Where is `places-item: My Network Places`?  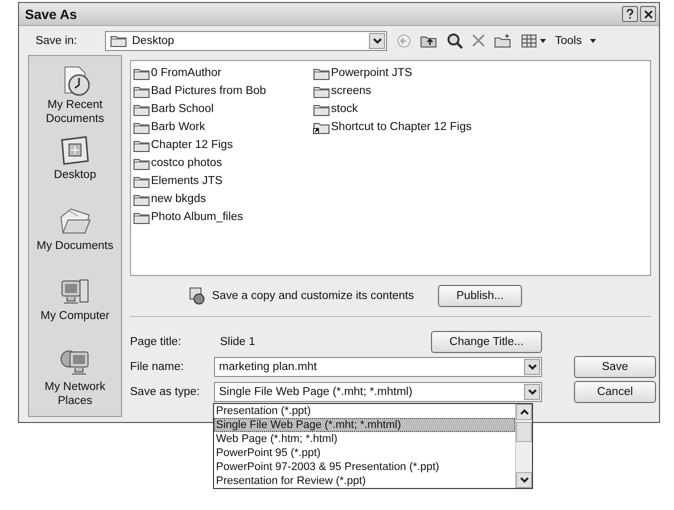
places-item: My Network Places is located at coordinates (75, 381).